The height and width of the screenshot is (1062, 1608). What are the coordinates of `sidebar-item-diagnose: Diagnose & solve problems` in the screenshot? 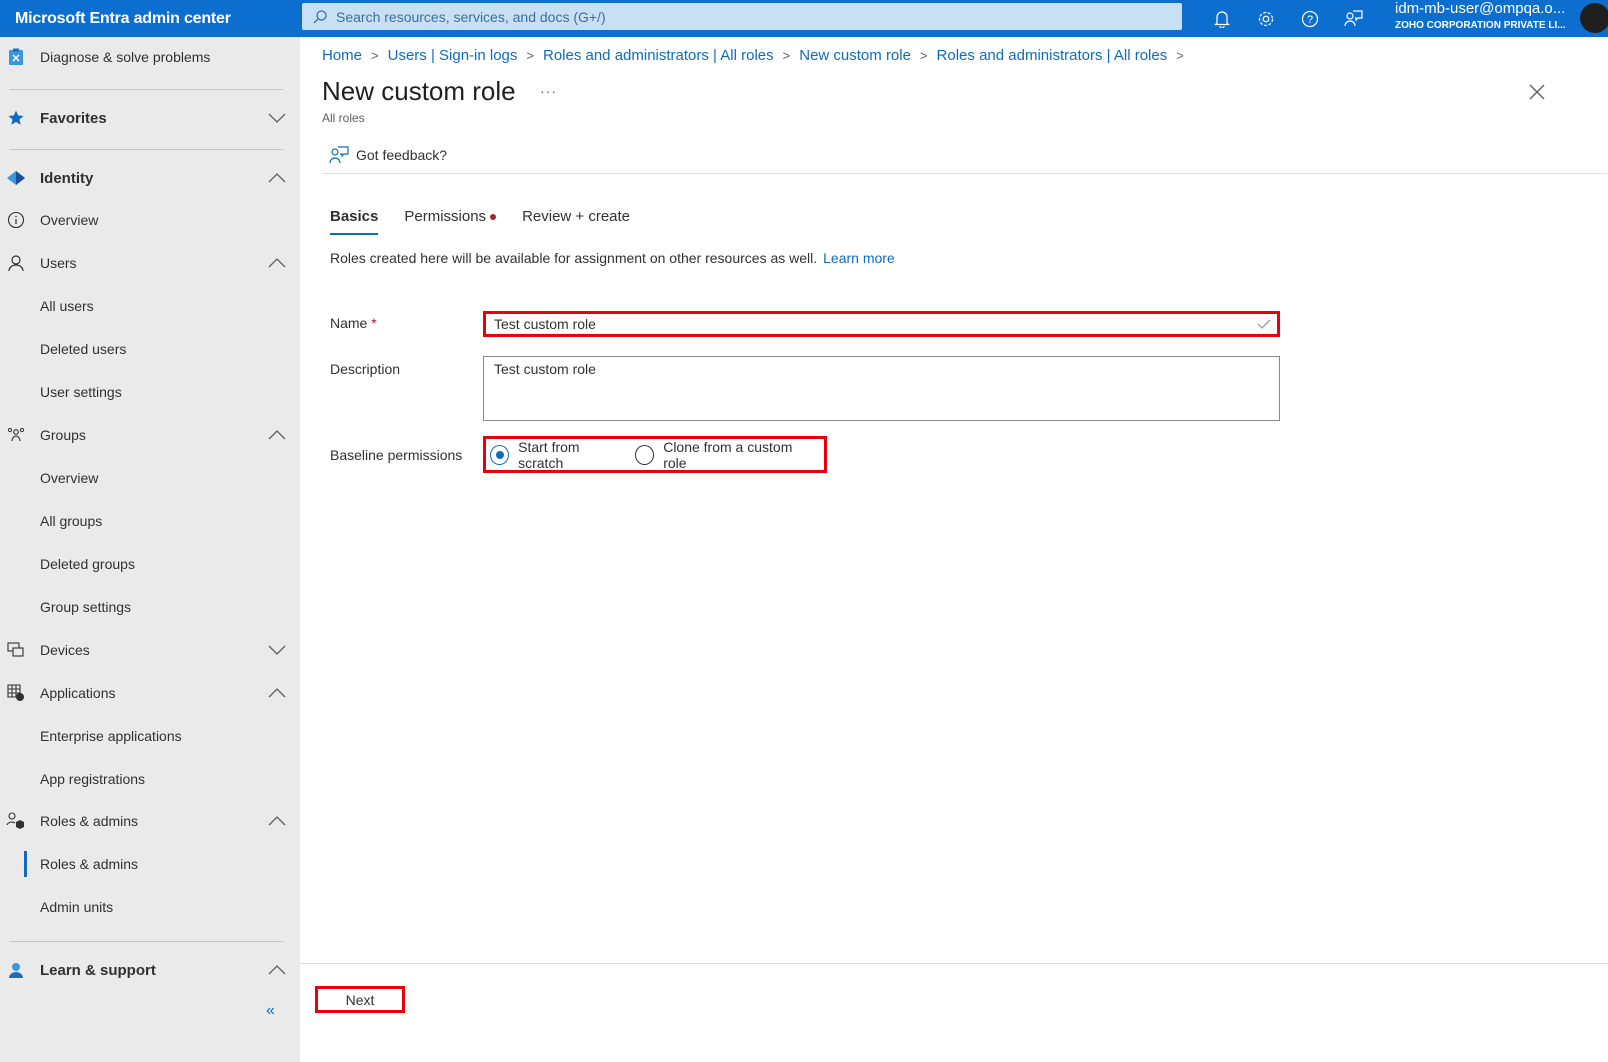 It's located at (150, 57).